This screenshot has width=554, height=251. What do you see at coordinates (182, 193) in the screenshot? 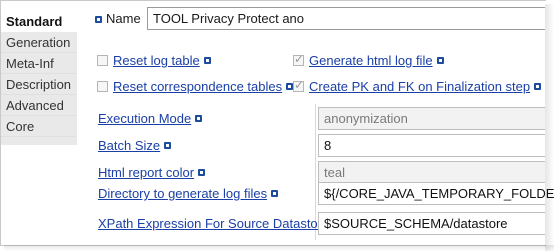
I see `log-directory-link: Directory to generate log files` at bounding box center [182, 193].